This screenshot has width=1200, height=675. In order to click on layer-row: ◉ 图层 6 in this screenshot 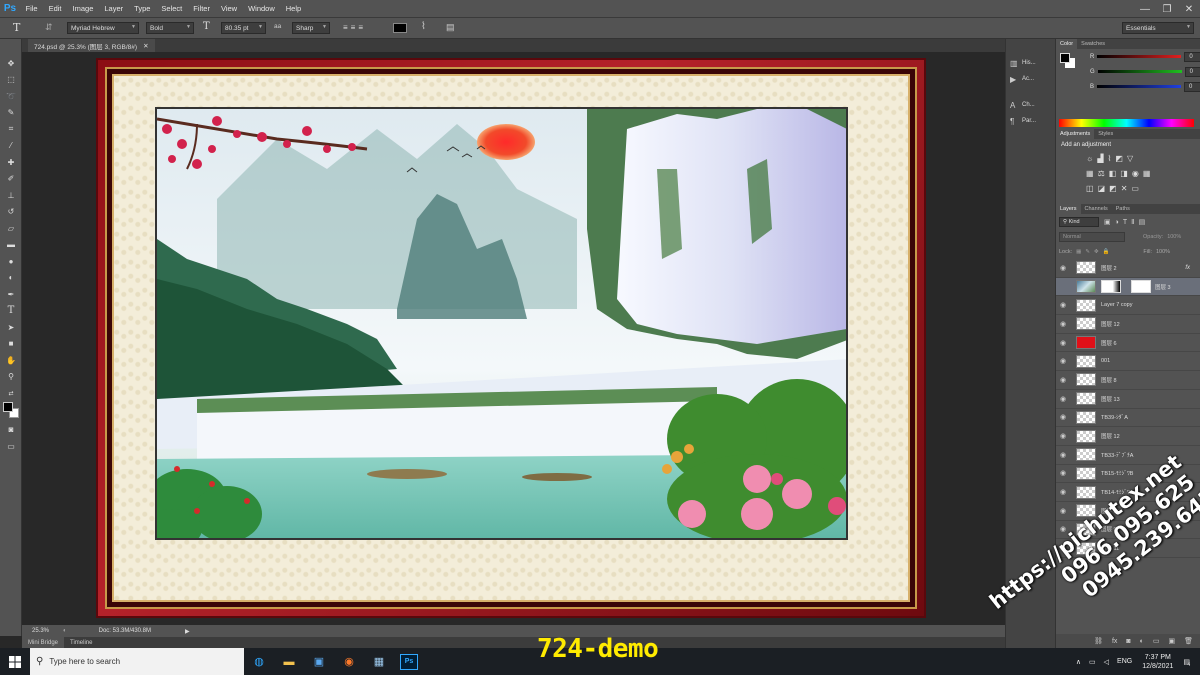, I will do `click(1128, 343)`.